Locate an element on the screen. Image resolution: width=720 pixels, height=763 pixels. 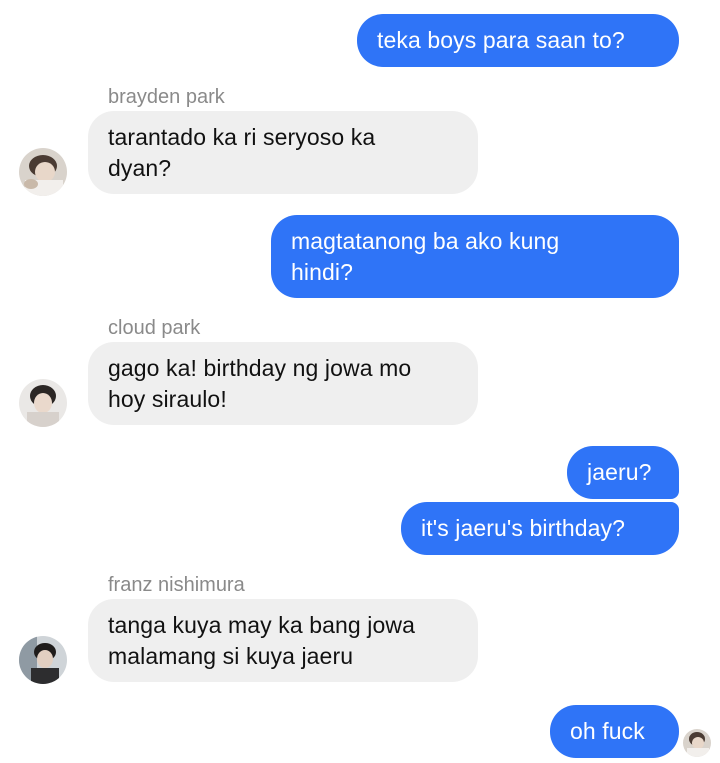
sender-name: franz nishimura is located at coordinates (176, 585).